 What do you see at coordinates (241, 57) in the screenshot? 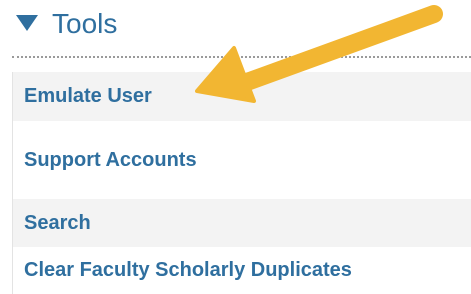
I see `section-divider` at bounding box center [241, 57].